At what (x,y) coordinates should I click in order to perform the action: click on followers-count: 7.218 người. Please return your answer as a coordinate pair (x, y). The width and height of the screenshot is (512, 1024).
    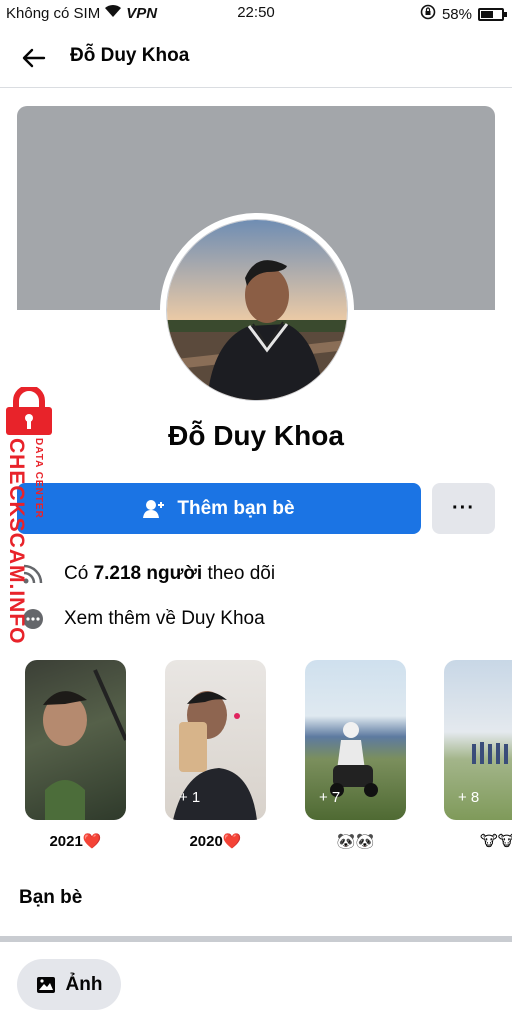
    Looking at the image, I should click on (148, 573).